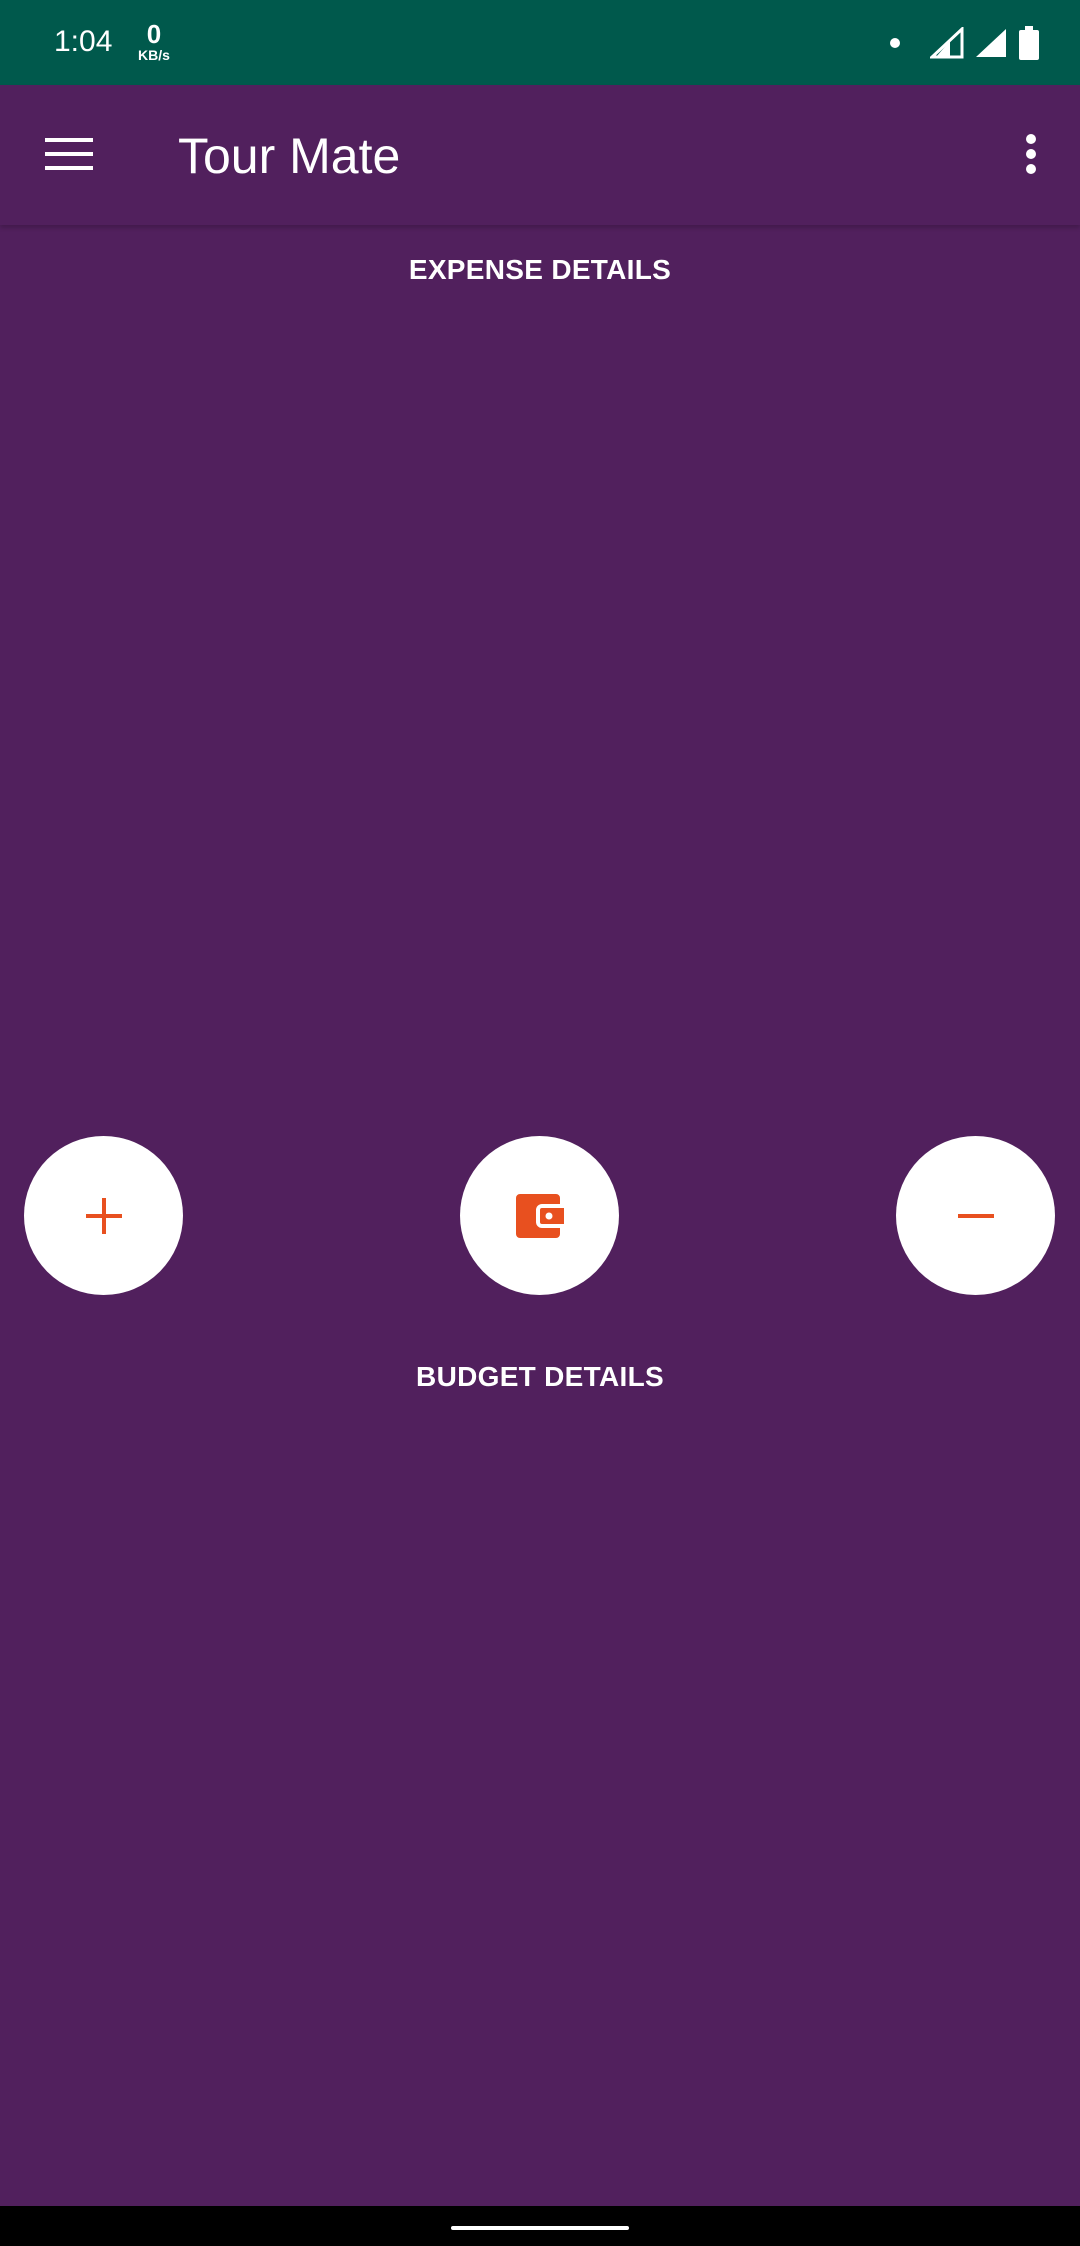 The height and width of the screenshot is (2246, 1080). I want to click on overflow-menu-button, so click(1031, 154).